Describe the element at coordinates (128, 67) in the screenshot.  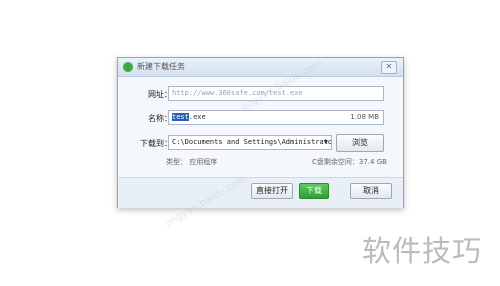
I see `app-logo-icon` at that location.